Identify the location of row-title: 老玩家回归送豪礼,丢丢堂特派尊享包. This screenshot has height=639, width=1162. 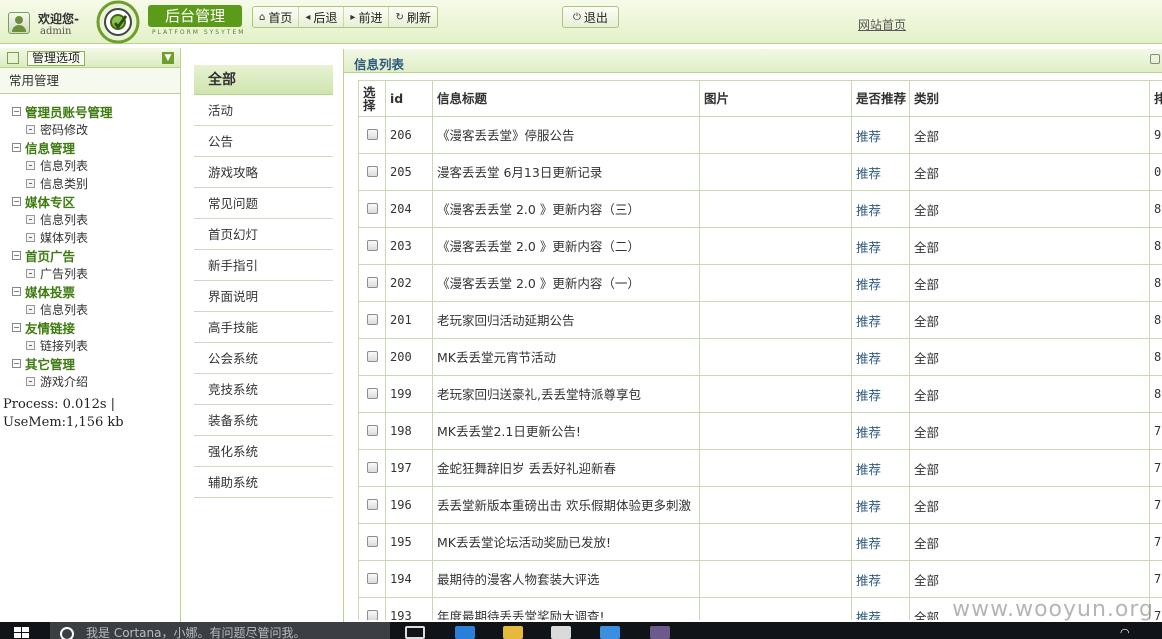
(566, 394).